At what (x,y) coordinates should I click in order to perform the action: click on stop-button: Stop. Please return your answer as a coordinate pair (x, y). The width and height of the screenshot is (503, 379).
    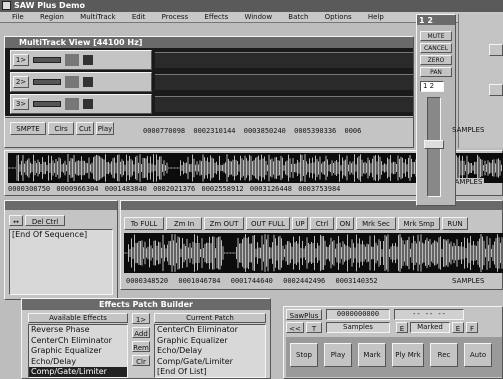
    Looking at the image, I should click on (304, 355).